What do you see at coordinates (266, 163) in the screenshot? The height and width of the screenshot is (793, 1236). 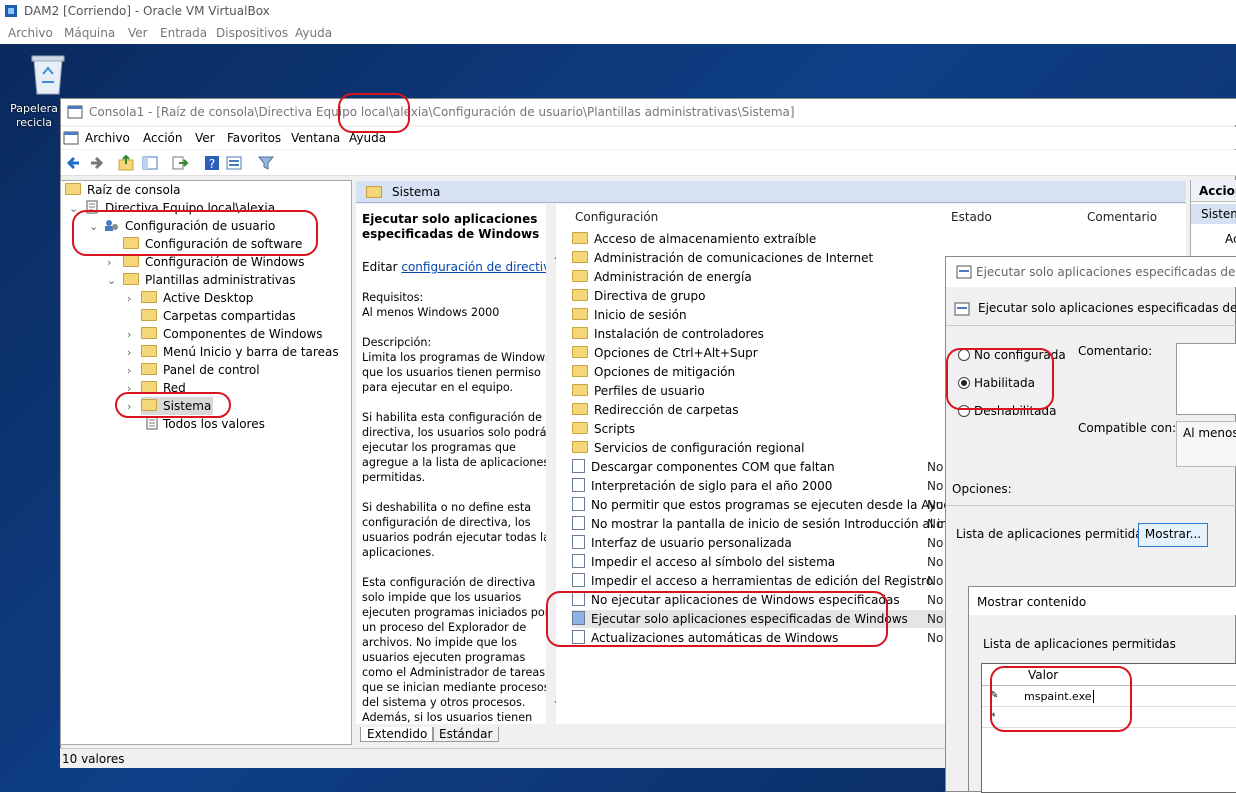 I see `filter-icon` at bounding box center [266, 163].